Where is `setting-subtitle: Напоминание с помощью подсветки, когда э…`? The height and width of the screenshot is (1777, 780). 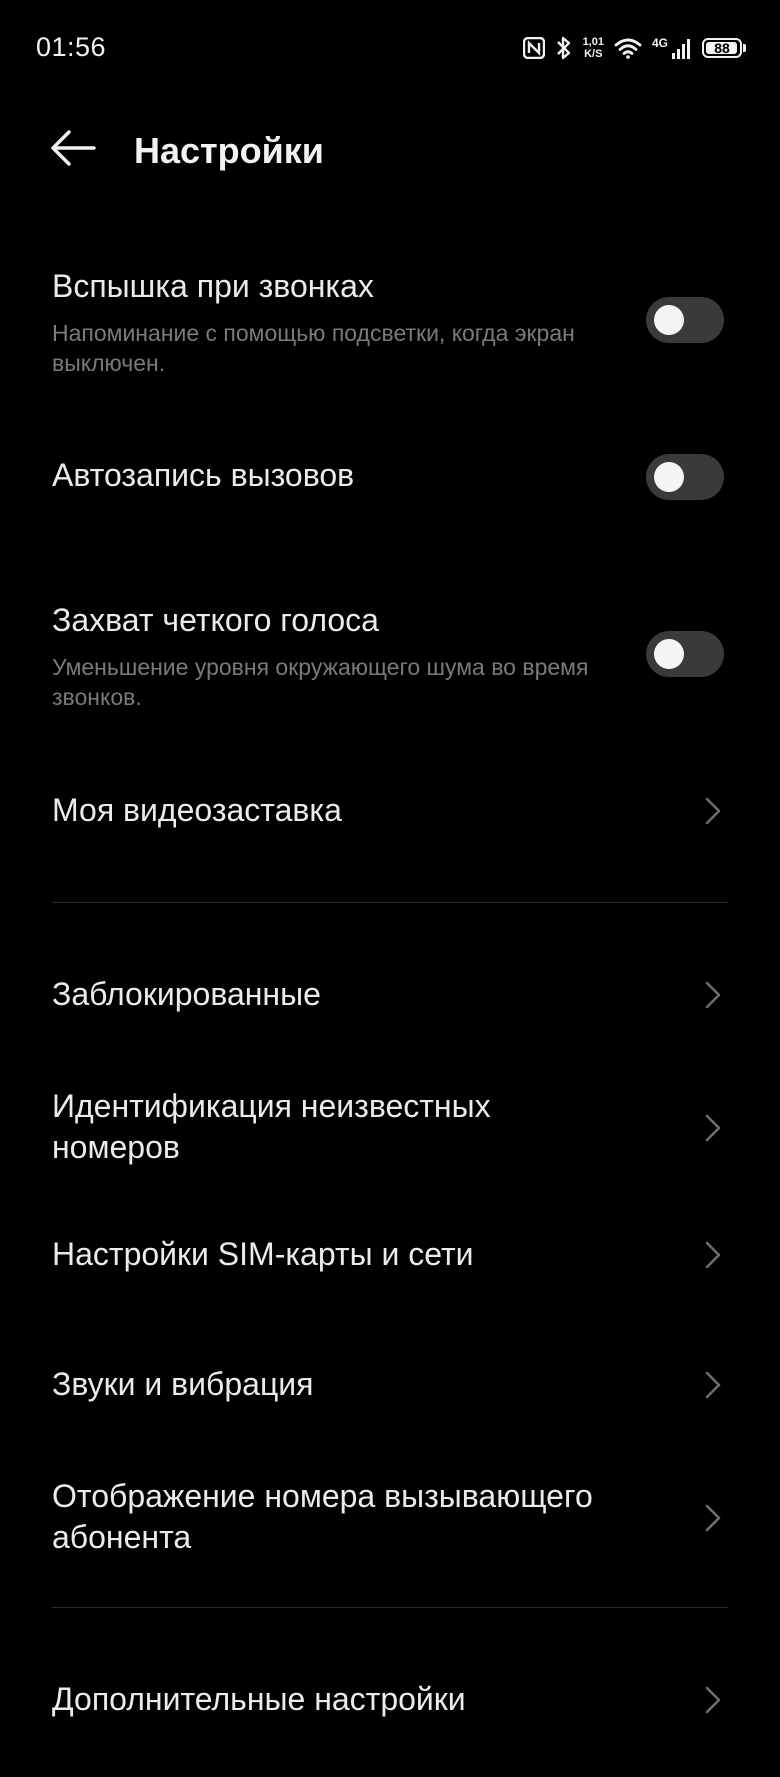 setting-subtitle: Напоминание с помощью подсветки, когда э… is located at coordinates (313, 348).